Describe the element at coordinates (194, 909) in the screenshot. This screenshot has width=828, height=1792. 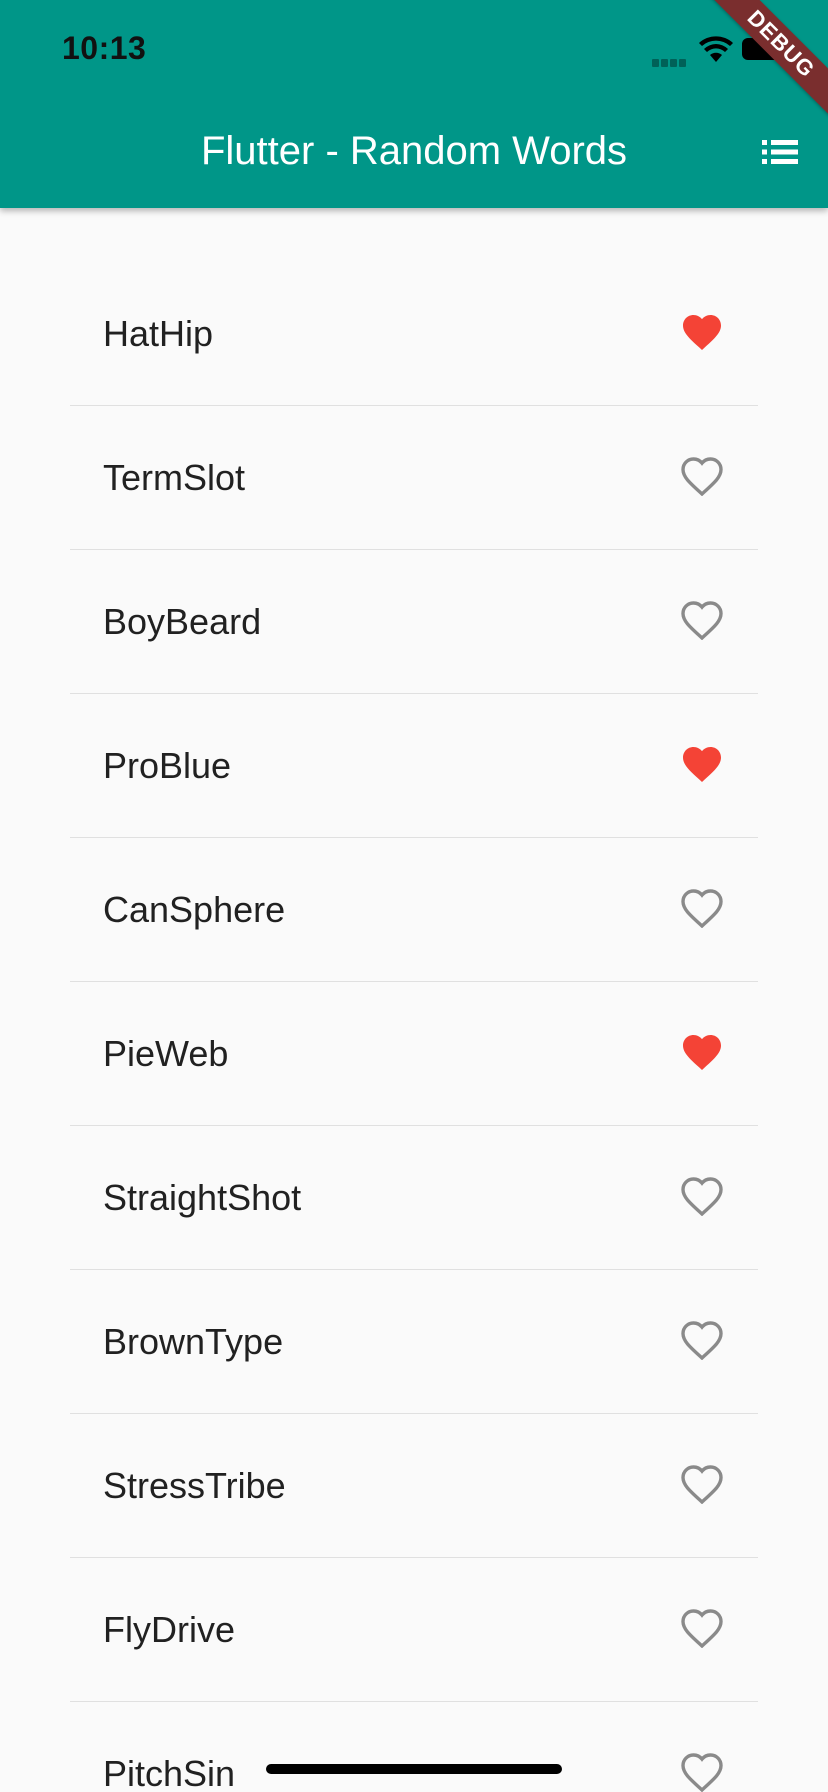
I see `word-label: CanSphere` at that location.